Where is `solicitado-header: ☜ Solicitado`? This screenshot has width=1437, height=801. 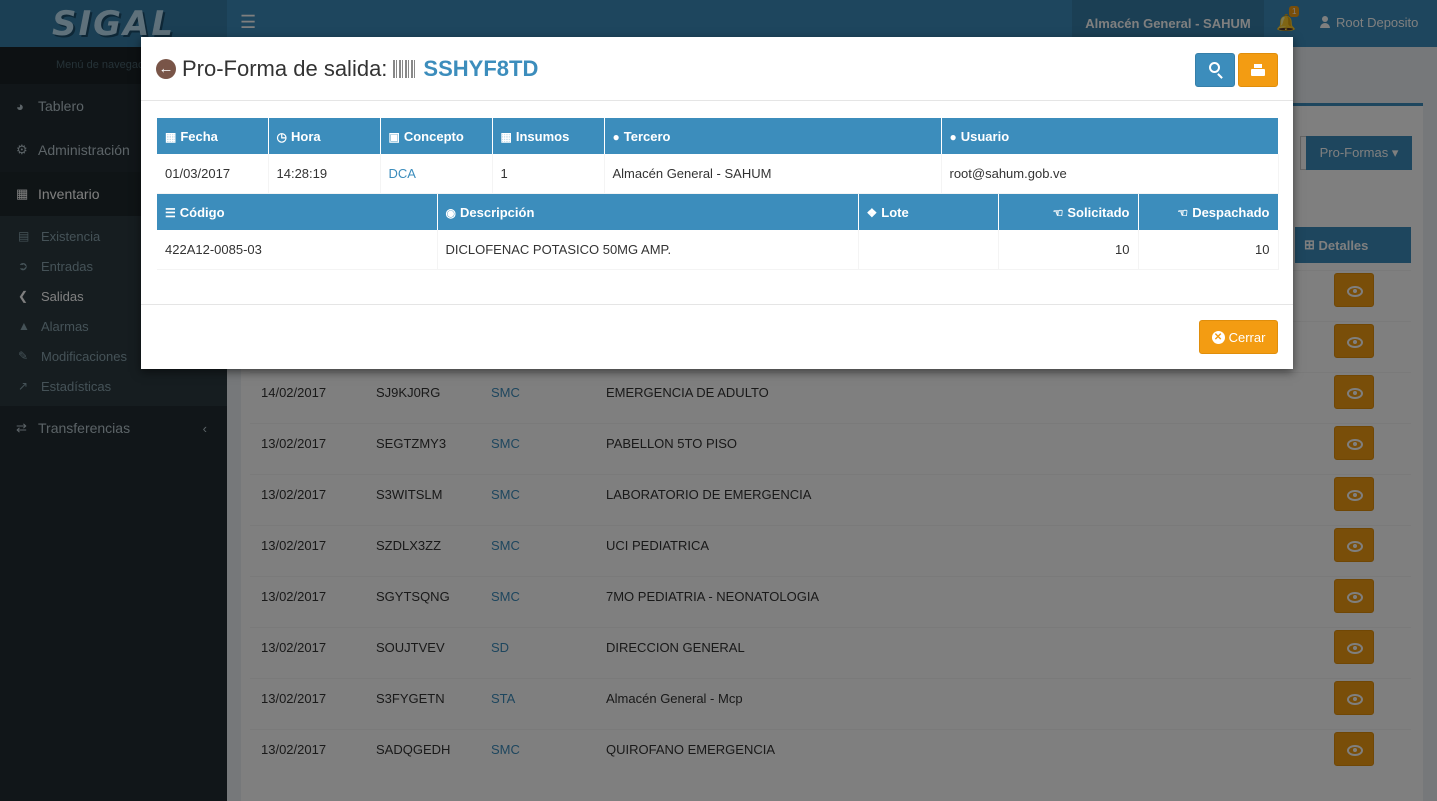
solicitado-header: ☜ Solicitado is located at coordinates (1068, 212).